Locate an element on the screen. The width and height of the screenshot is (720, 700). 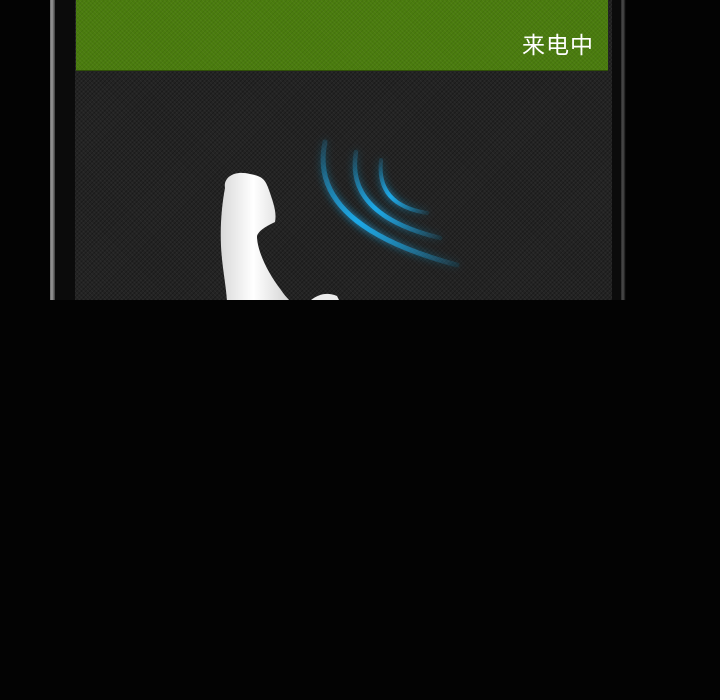
signal-waves-icon is located at coordinates (390, 203).